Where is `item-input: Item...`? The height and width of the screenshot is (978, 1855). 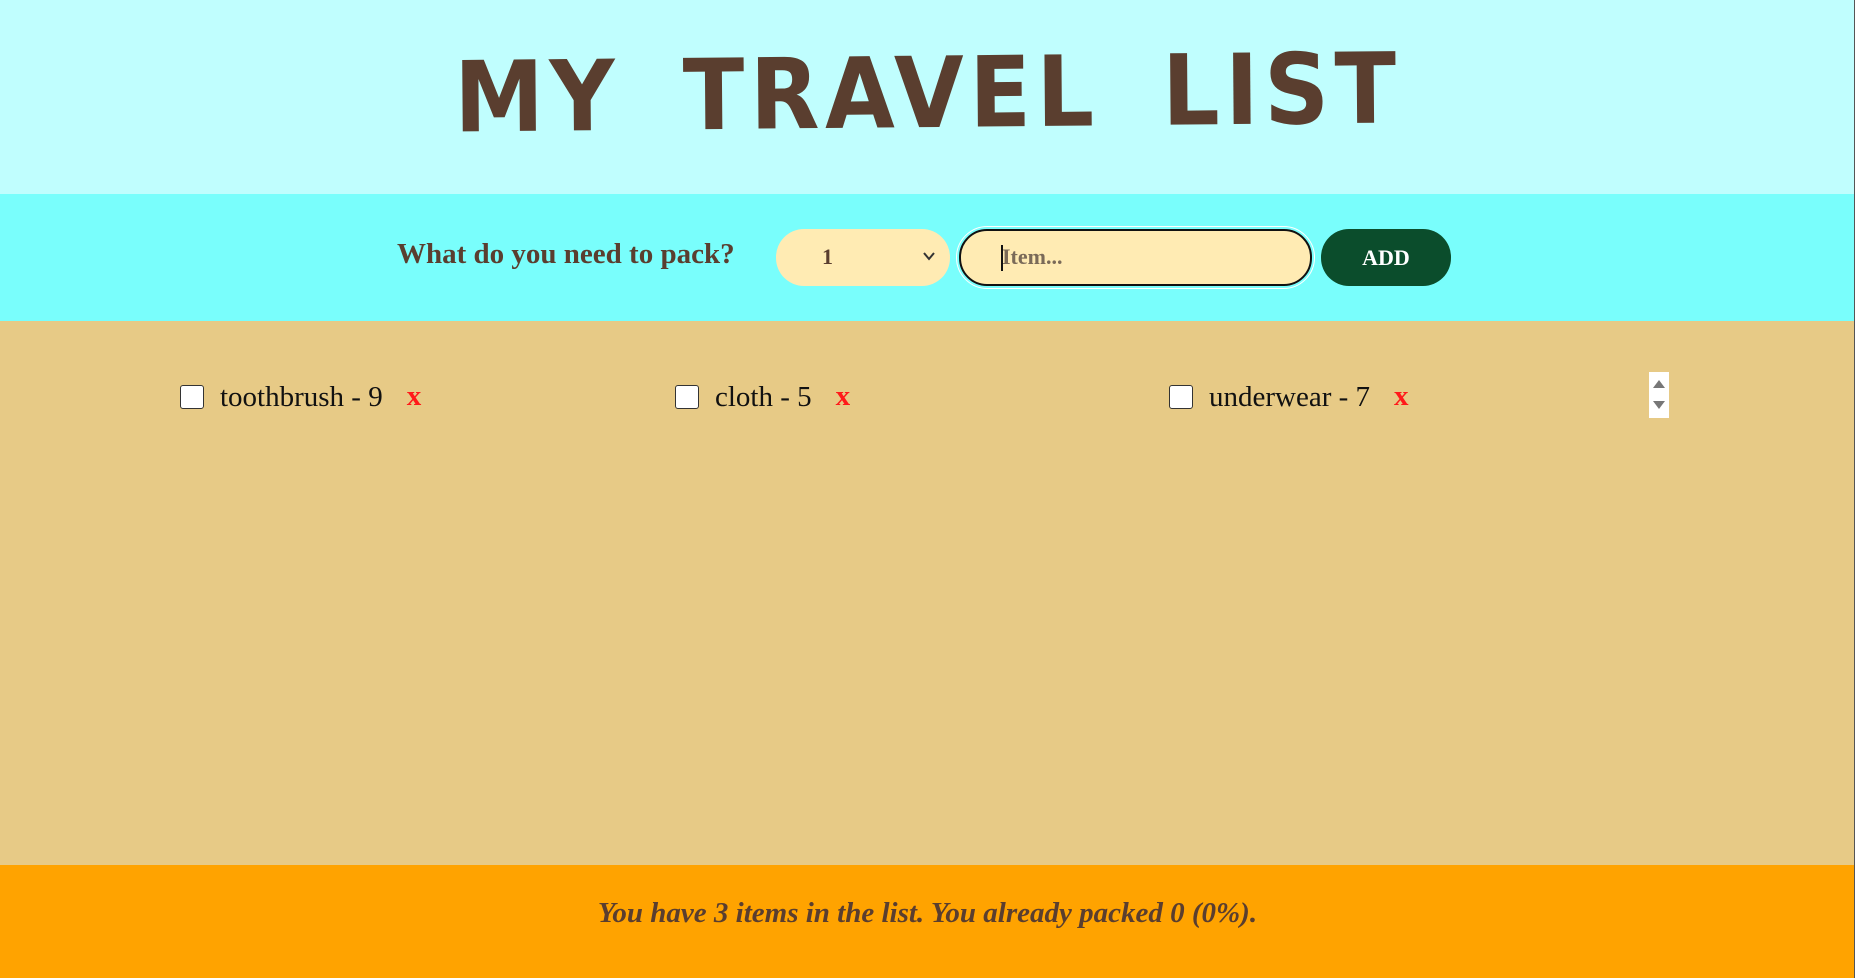
item-input: Item... is located at coordinates (1135, 257).